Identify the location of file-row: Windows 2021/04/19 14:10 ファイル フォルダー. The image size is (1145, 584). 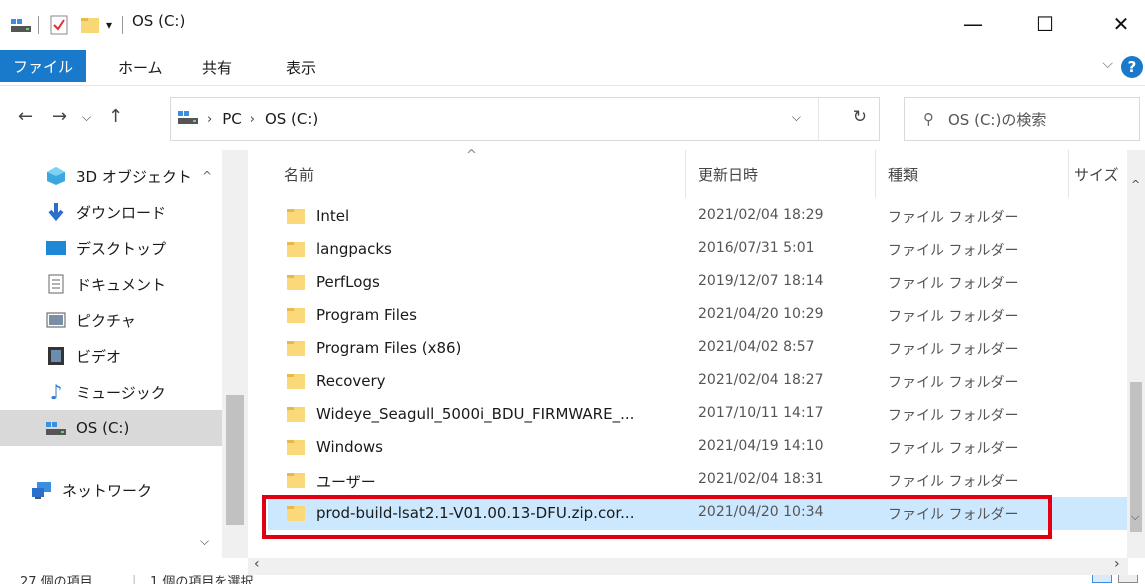
(698, 447).